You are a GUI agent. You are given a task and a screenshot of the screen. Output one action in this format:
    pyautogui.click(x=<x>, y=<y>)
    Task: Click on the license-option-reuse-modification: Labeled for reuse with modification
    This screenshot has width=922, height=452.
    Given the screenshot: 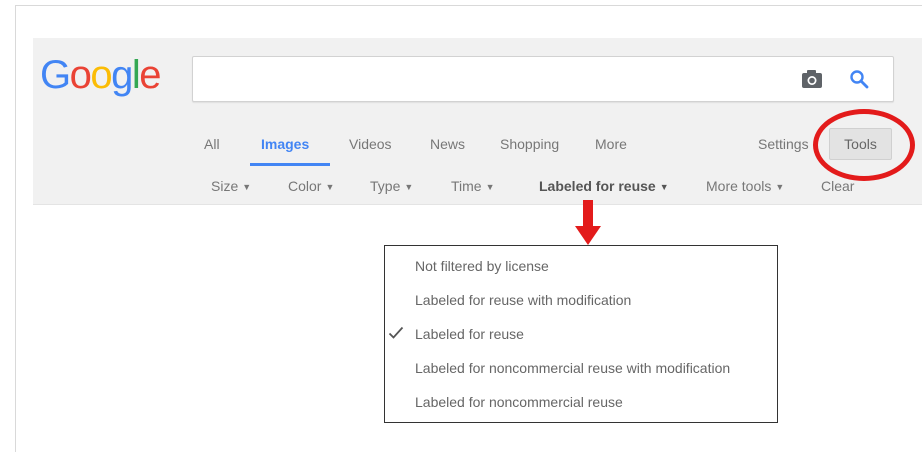 What is the action you would take?
    pyautogui.click(x=581, y=300)
    